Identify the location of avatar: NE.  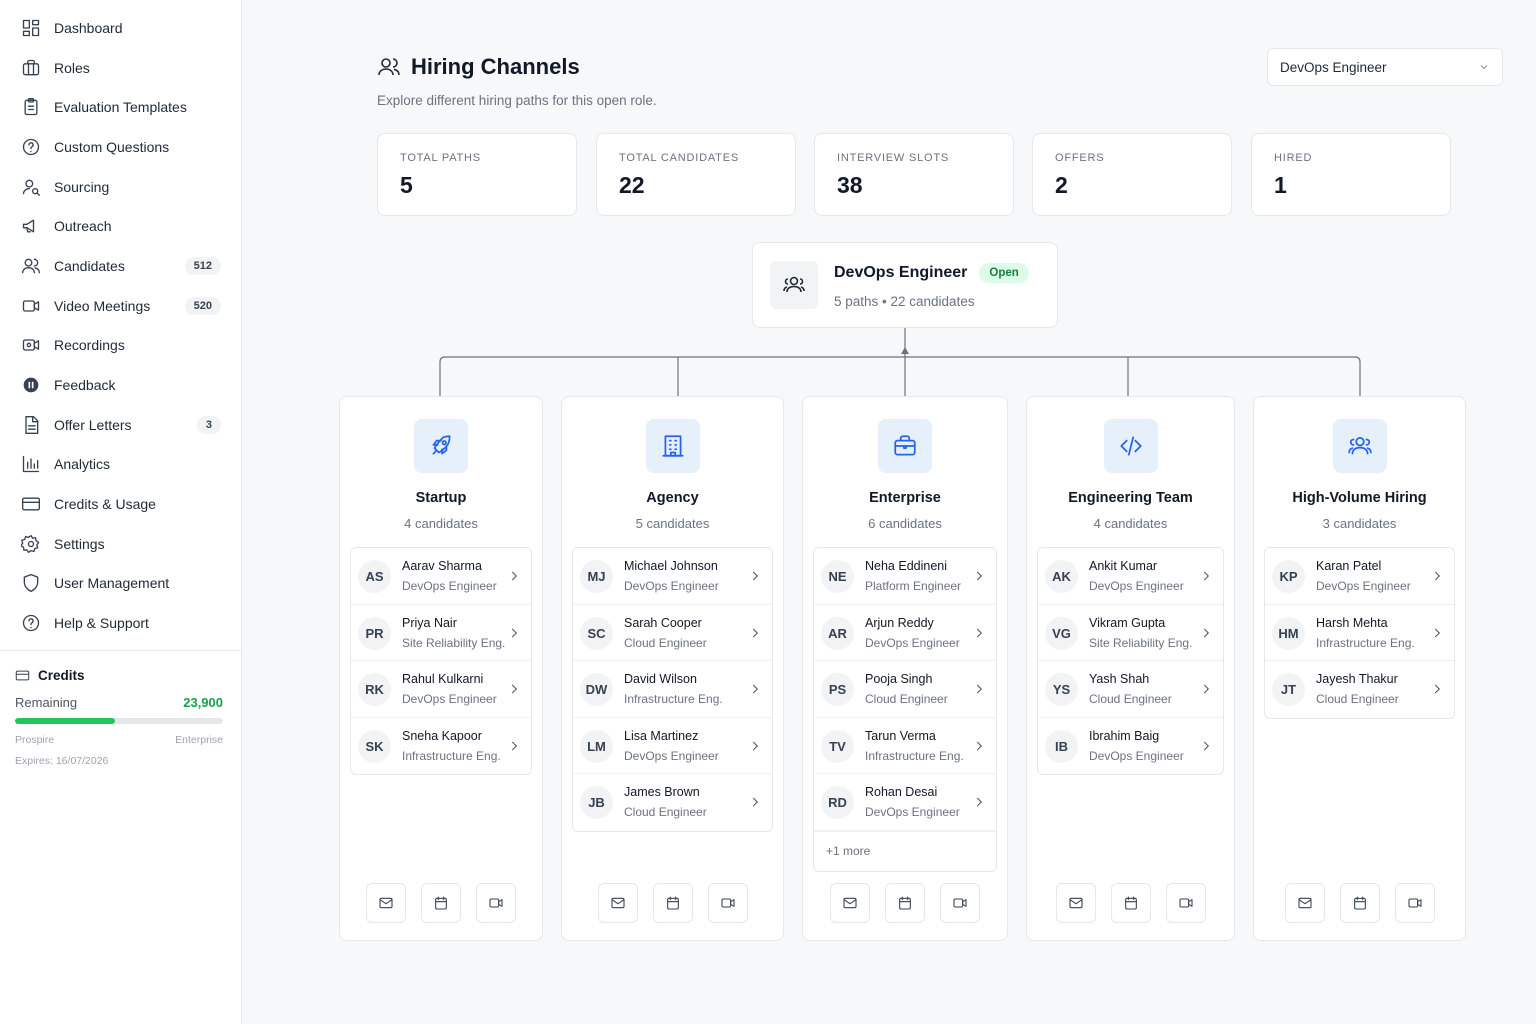
(837, 576).